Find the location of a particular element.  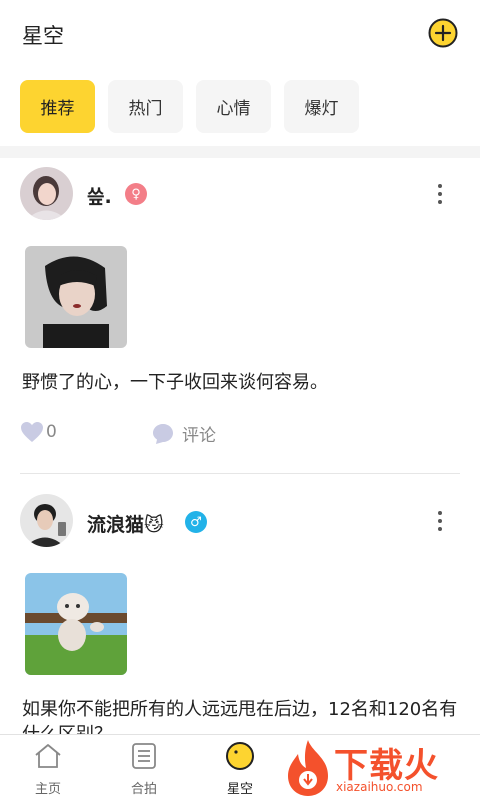

like-button: 0 is located at coordinates (38, 432).